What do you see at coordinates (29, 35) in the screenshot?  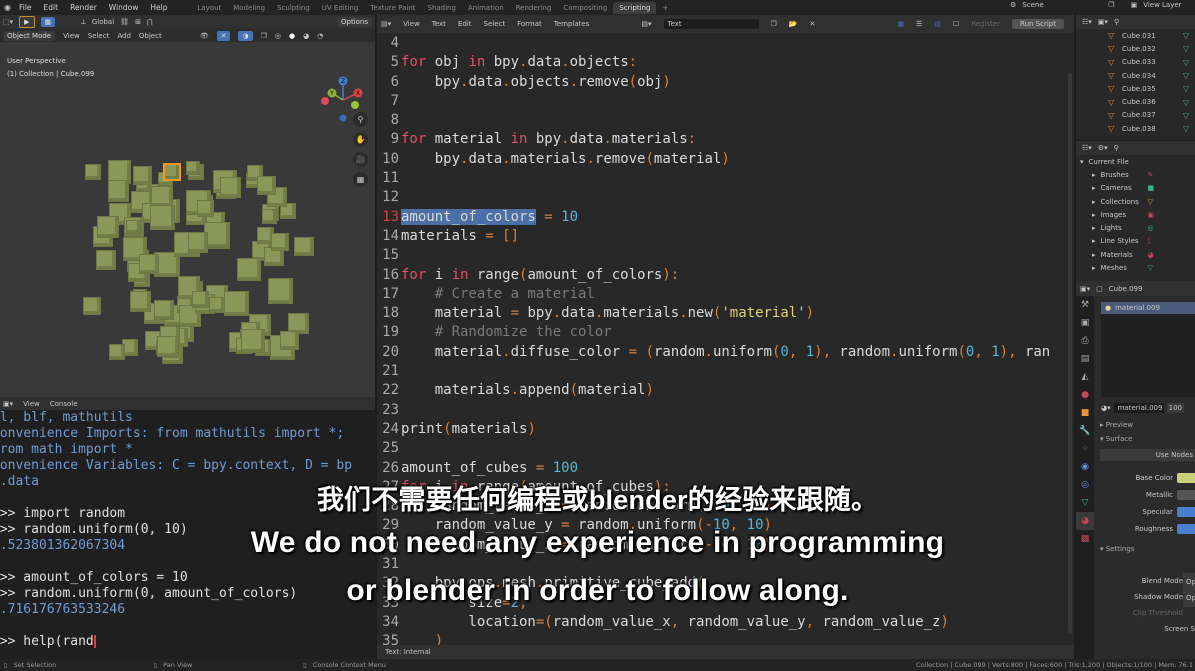 I see `mode-selector: Object Mode` at bounding box center [29, 35].